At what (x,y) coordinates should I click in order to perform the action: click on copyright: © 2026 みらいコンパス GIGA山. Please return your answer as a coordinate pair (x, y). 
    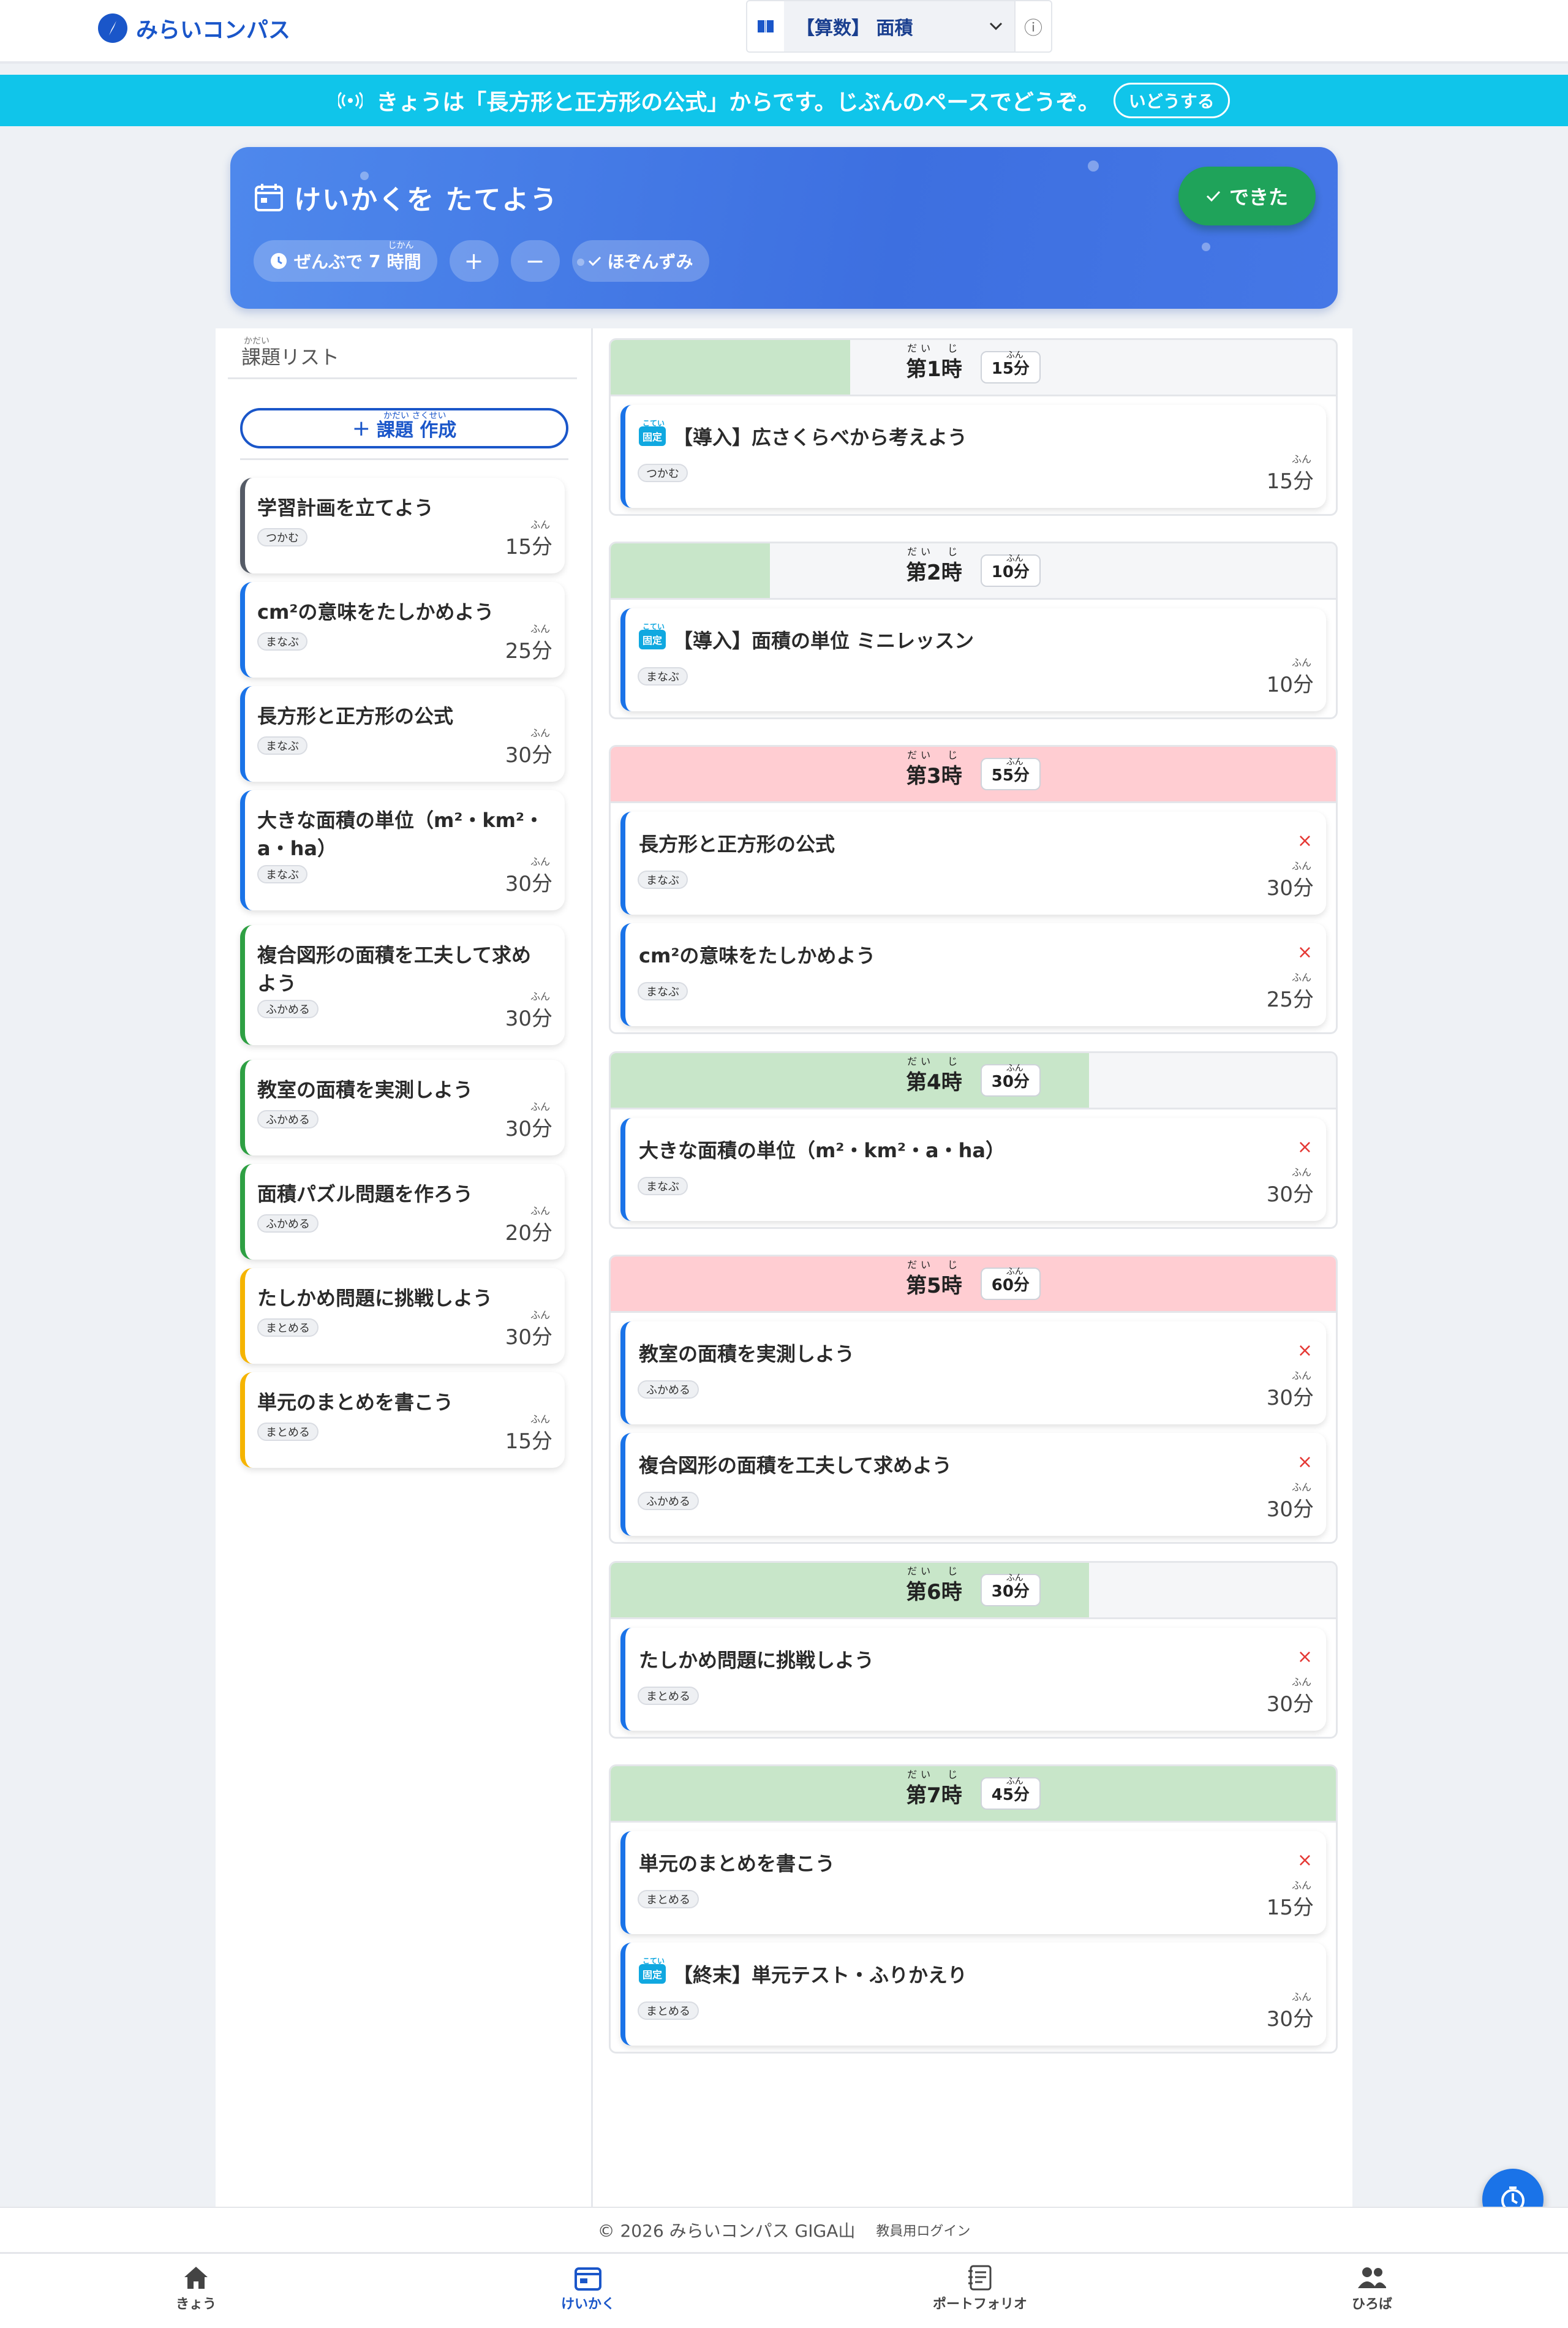
    Looking at the image, I should click on (726, 2231).